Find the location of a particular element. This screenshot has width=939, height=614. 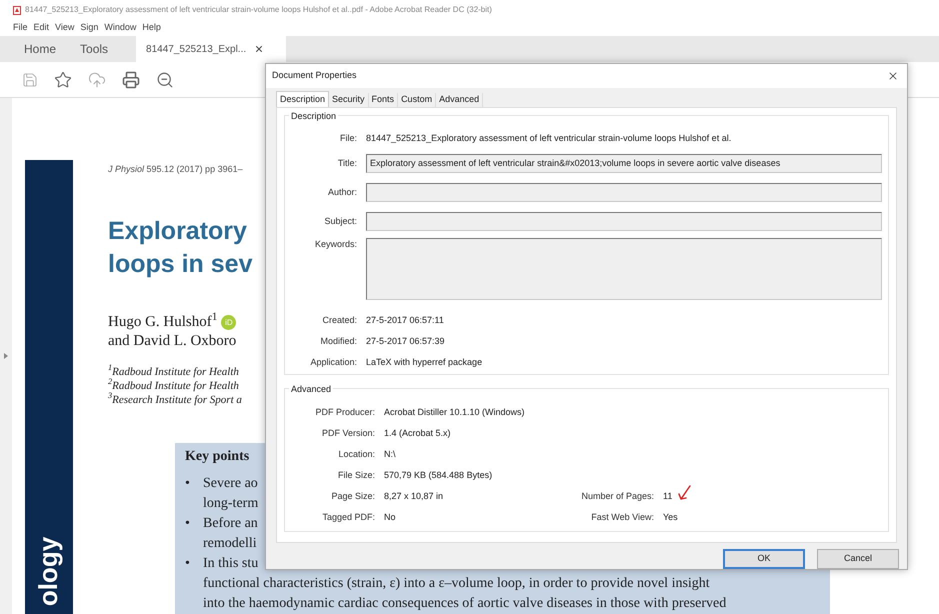

dialog-tab: Security is located at coordinates (349, 100).